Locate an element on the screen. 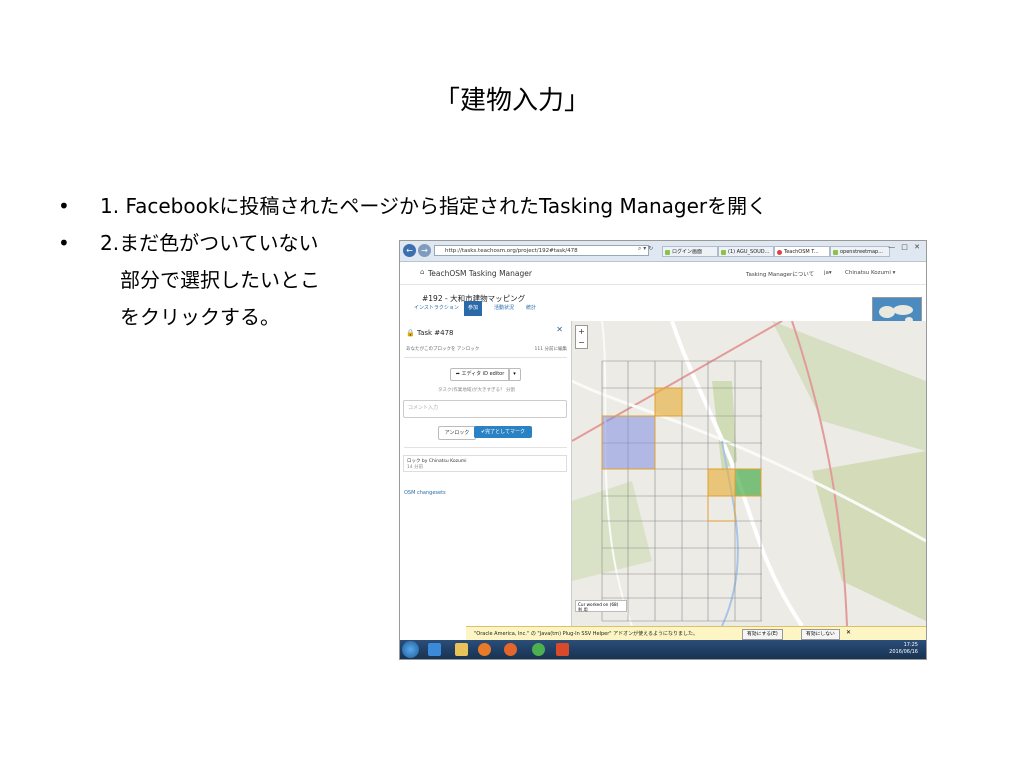  history-time: 14 分前 is located at coordinates (415, 467).